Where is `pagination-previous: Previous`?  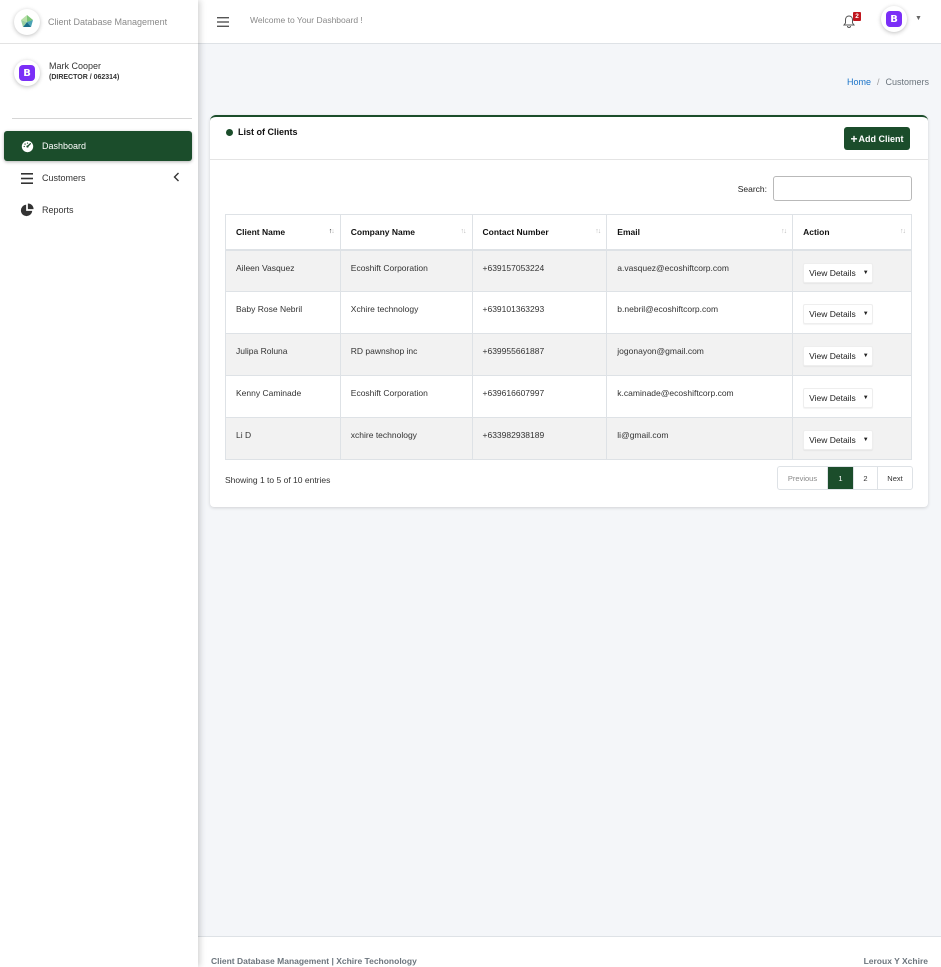 pagination-previous: Previous is located at coordinates (802, 478).